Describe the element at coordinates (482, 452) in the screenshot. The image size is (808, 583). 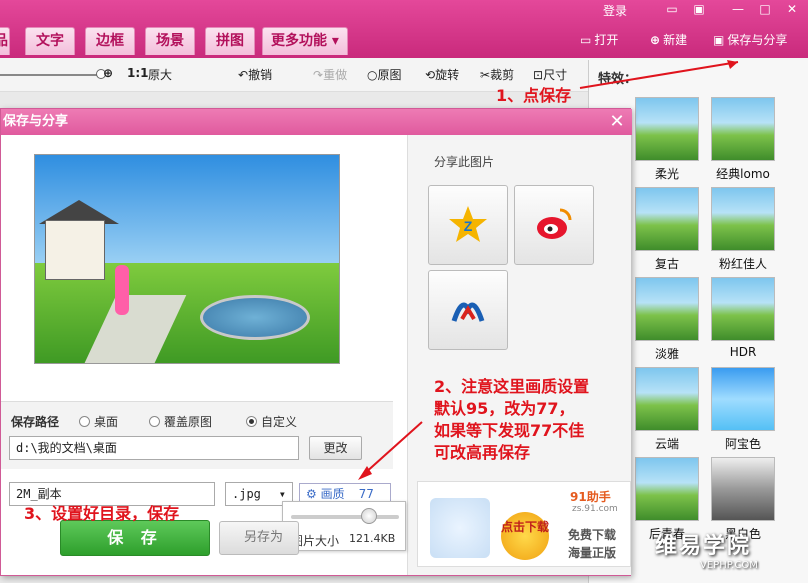
I see `annotation-step-2-line-4: 可改高再保存` at that location.